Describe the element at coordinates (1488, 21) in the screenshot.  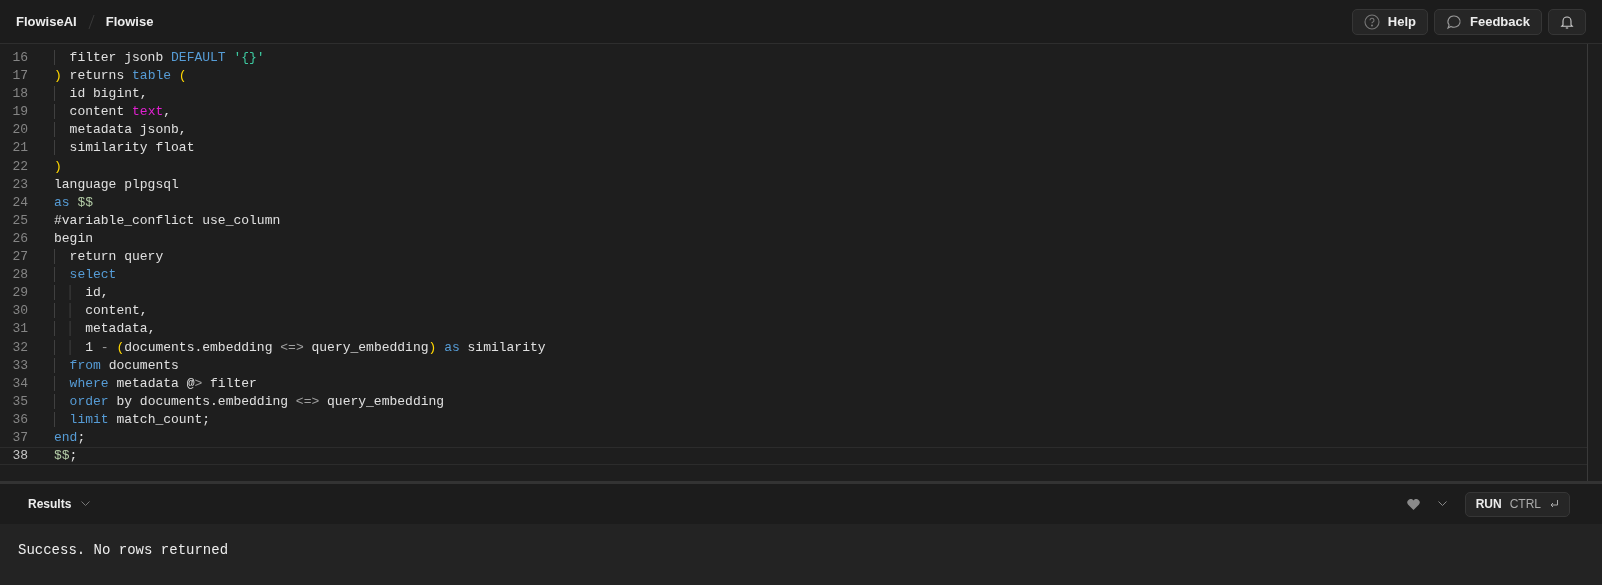
I see `feedback-button: Feedback` at that location.